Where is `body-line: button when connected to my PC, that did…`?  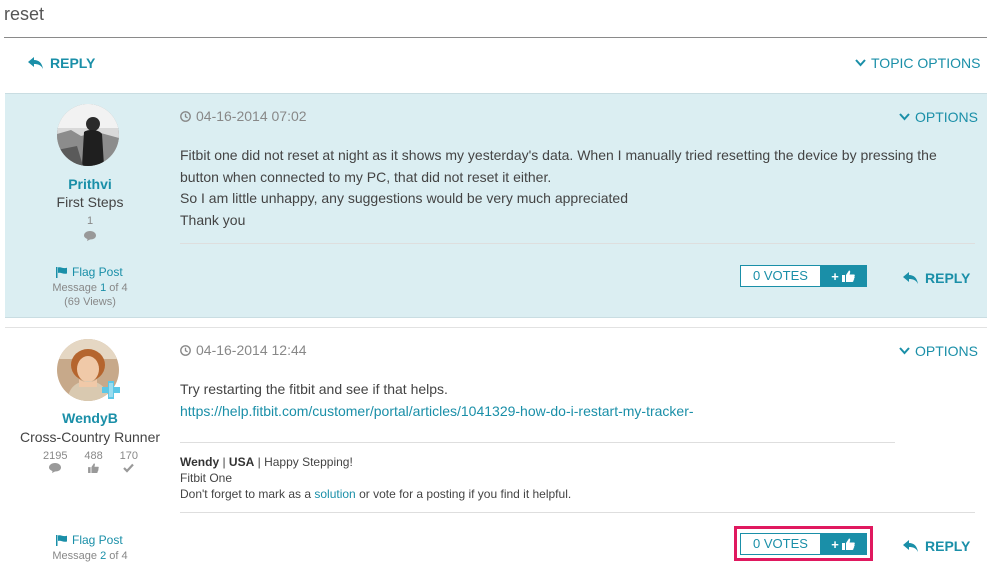
body-line: button when connected to my PC, that did… is located at coordinates (366, 176).